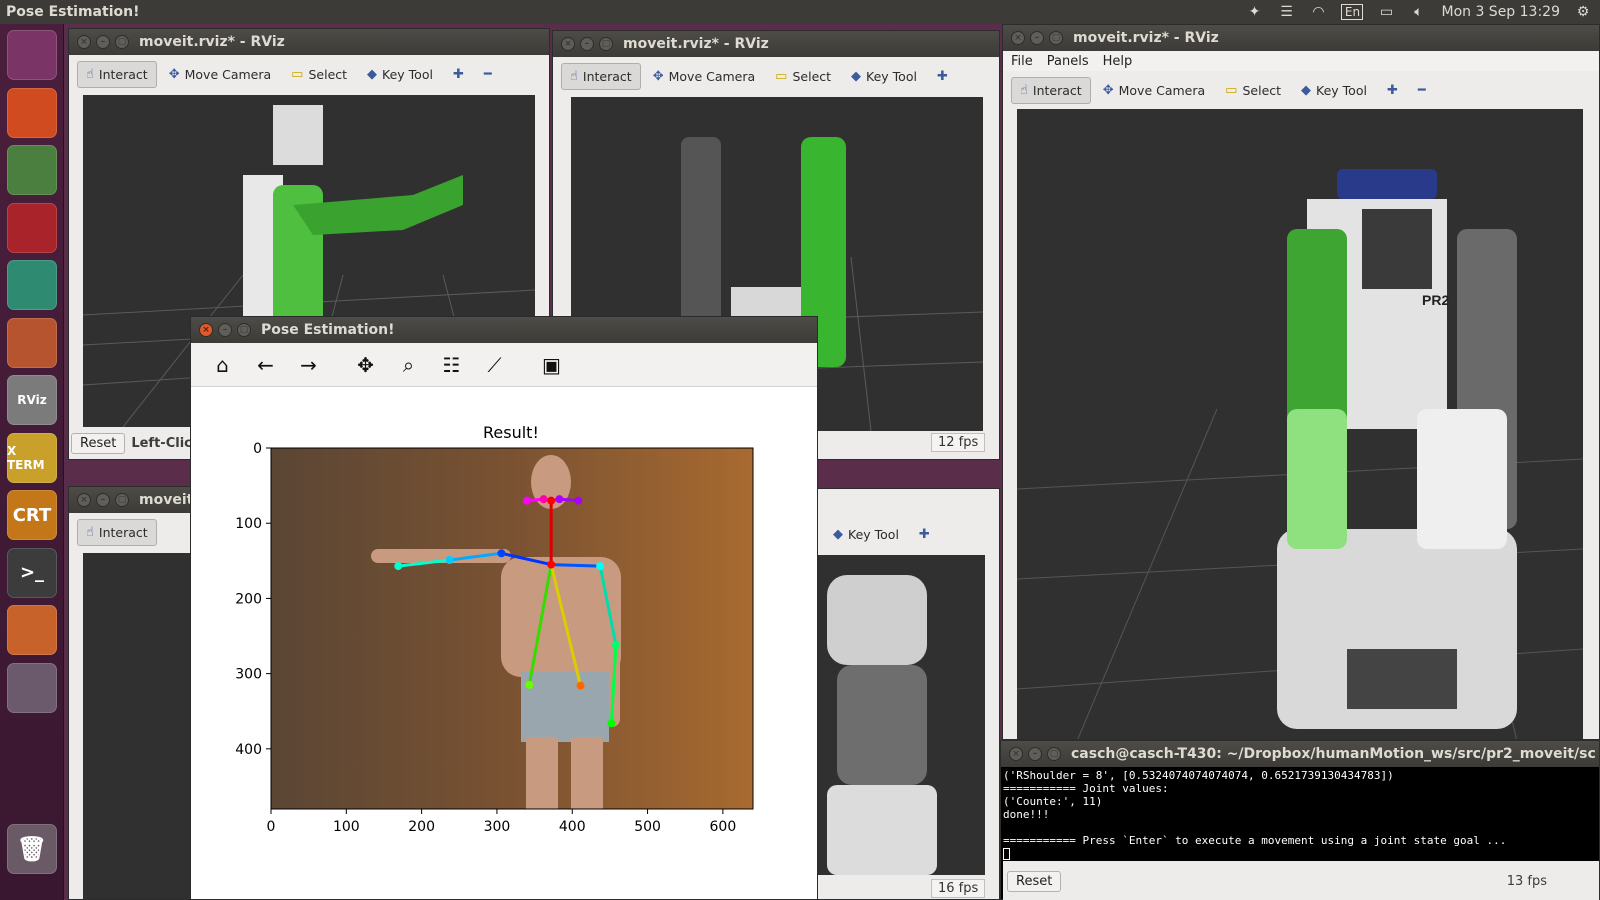 The height and width of the screenshot is (900, 1600). What do you see at coordinates (1500, 12) in the screenshot?
I see `clock: Mon 3 Sep 13:29` at bounding box center [1500, 12].